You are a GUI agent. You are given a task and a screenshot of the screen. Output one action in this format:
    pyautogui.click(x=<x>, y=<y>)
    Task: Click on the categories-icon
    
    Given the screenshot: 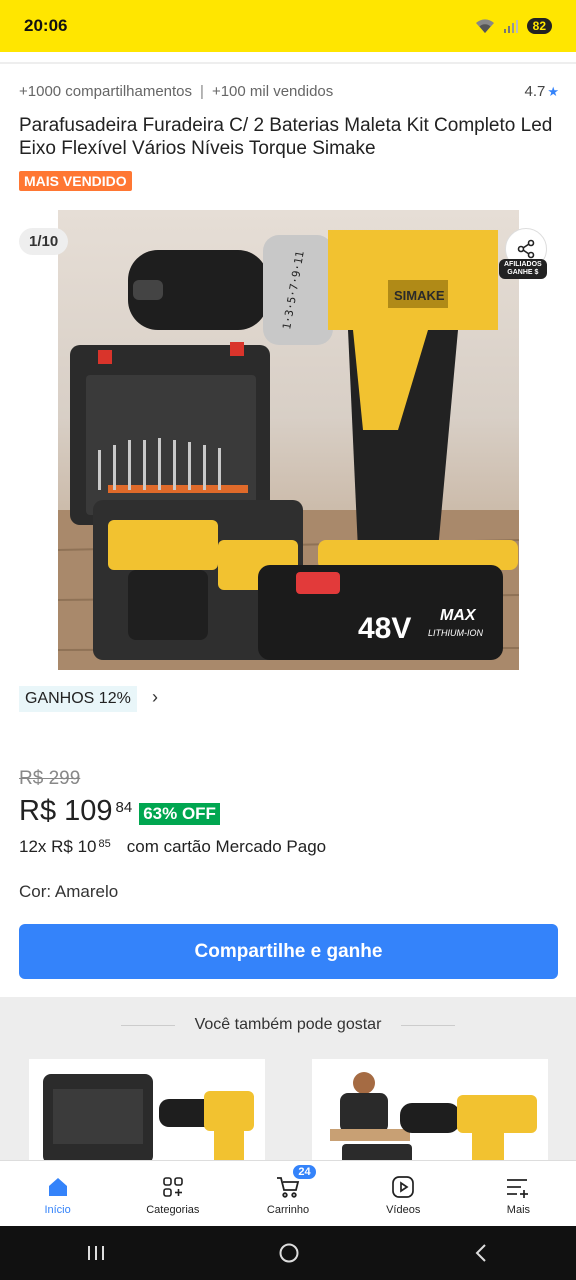 What is the action you would take?
    pyautogui.click(x=173, y=1187)
    